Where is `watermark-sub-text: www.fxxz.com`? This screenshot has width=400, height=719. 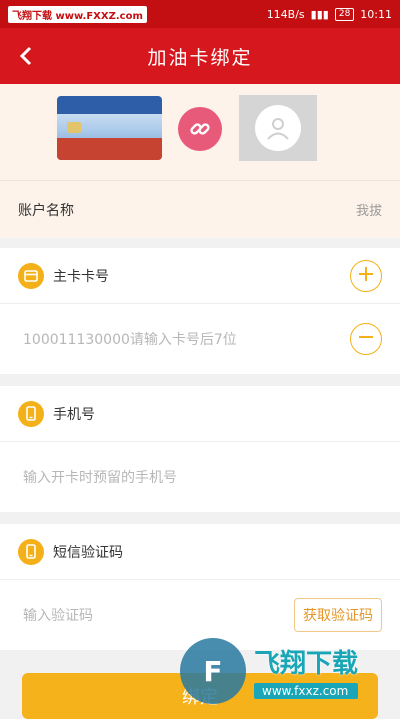
watermark-sub-text: www.fxxz.com is located at coordinates (306, 691).